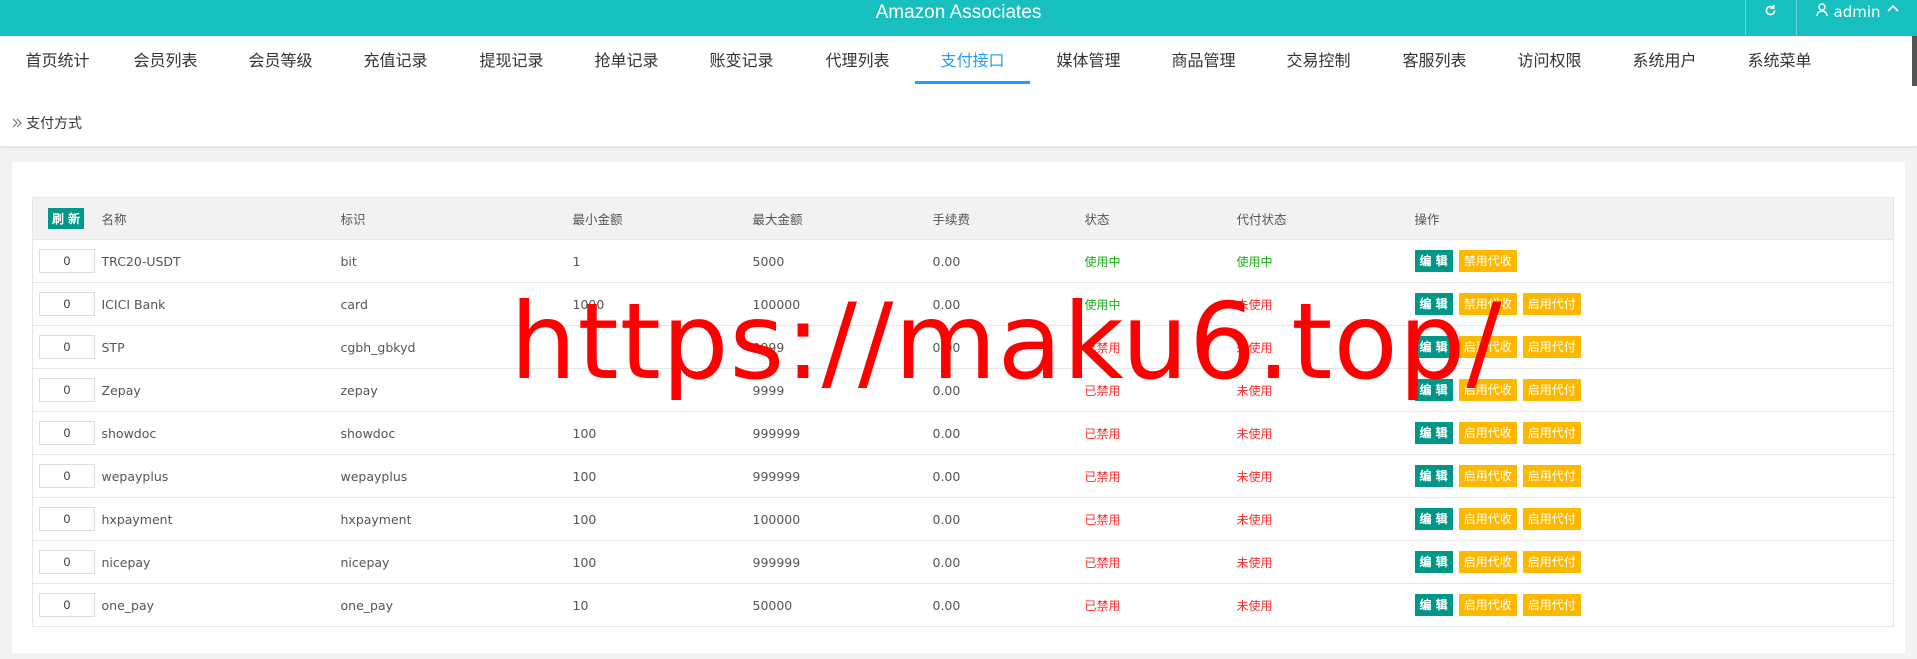  Describe the element at coordinates (1254, 261) in the screenshot. I see `payout-status-badge: 使用中` at that location.